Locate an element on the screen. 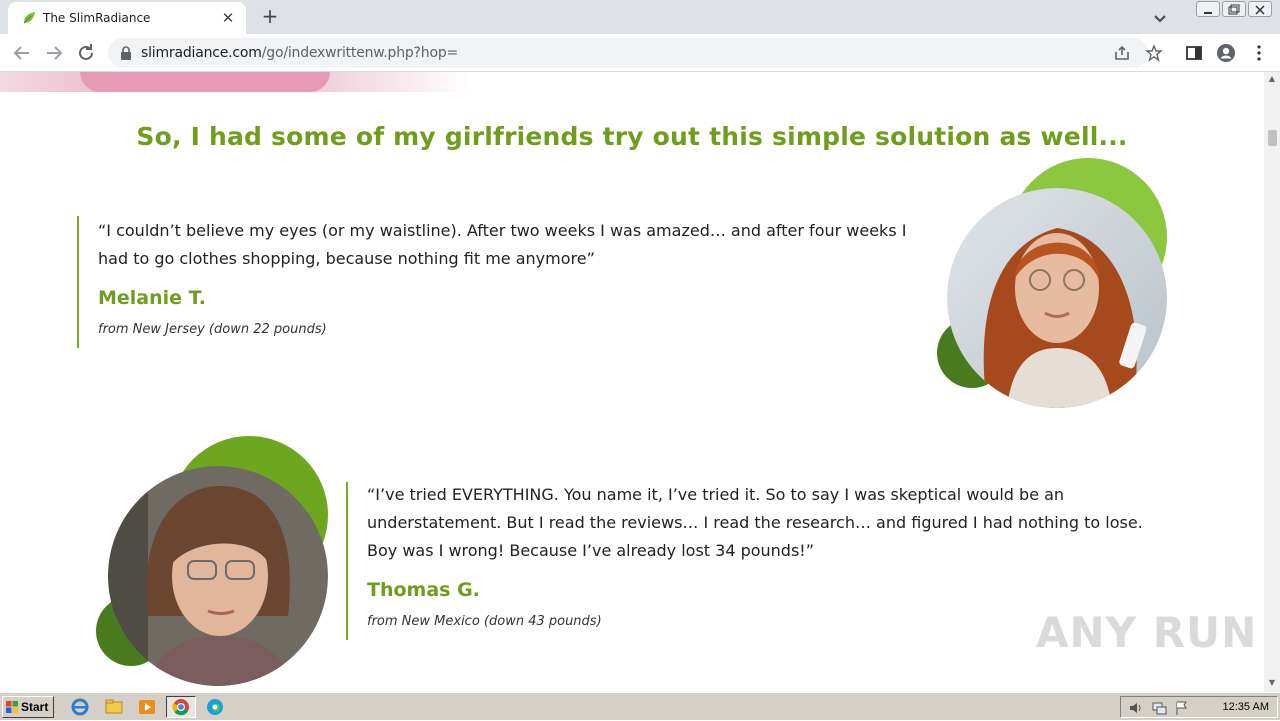 The width and height of the screenshot is (1280, 721). url-path: /go/indexwrittenw.php?hop= is located at coordinates (360, 53).